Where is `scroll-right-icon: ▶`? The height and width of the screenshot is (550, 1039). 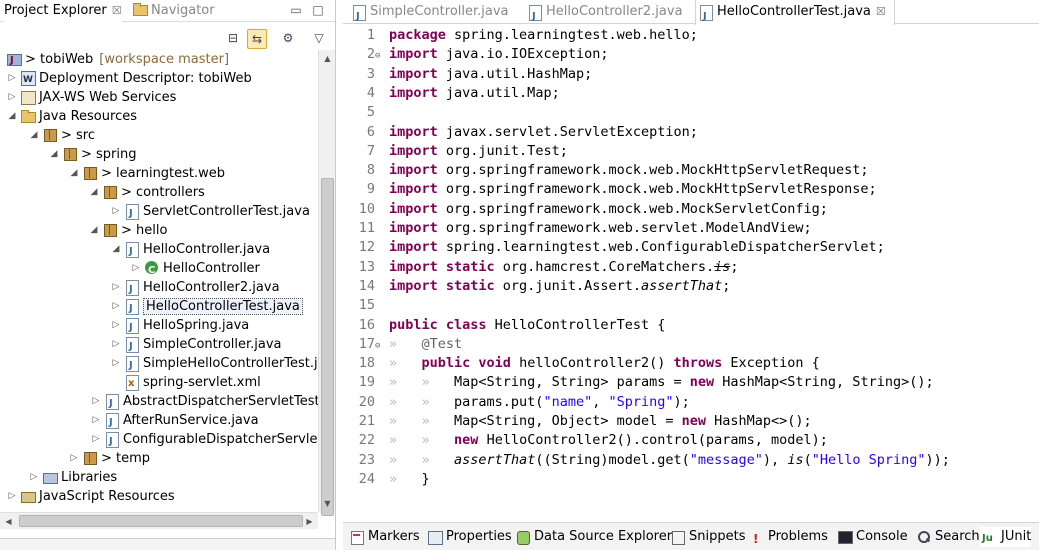
scroll-right-icon: ▶ is located at coordinates (309, 521).